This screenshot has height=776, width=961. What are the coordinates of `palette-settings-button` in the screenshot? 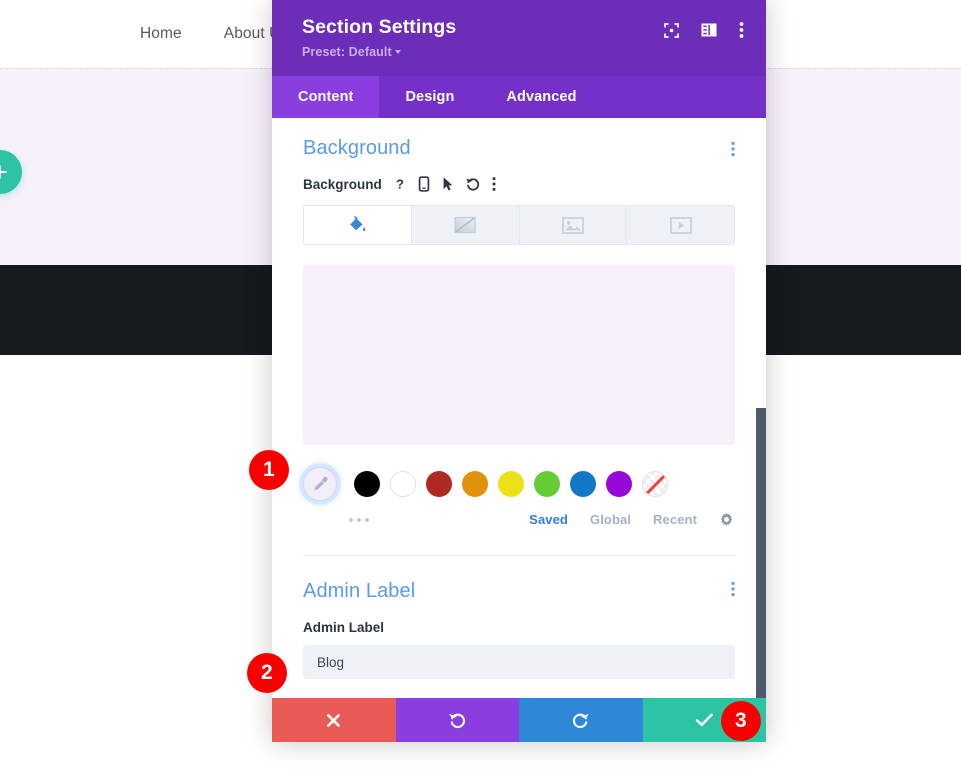 It's located at (726, 519).